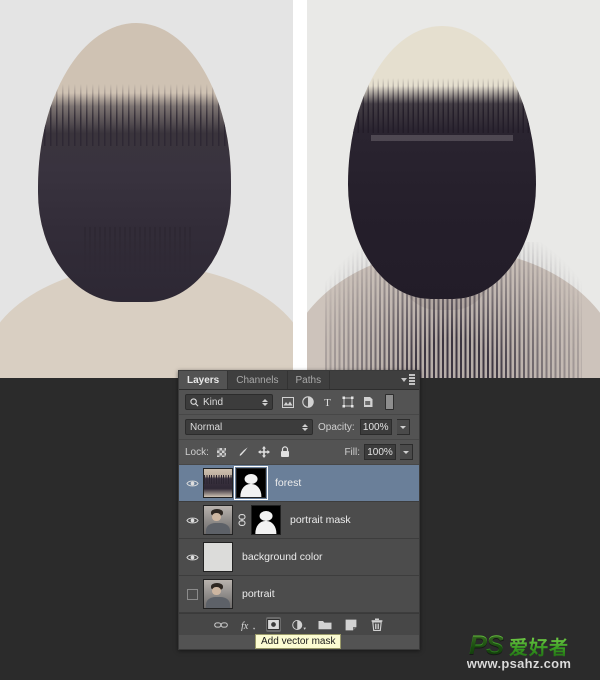 This screenshot has height=680, width=600. Describe the element at coordinates (389, 402) in the screenshot. I see `filter-toggle-switch` at that location.